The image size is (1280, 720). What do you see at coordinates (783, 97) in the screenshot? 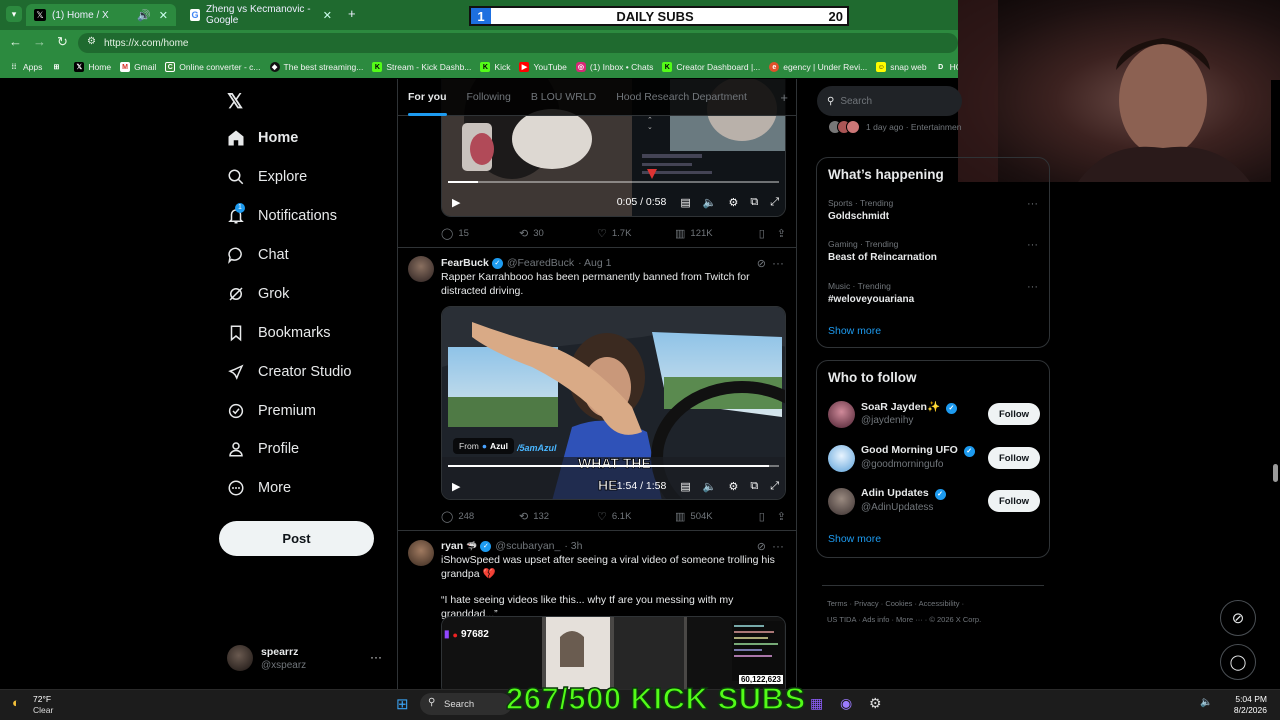
I see `add-tab-button: +` at bounding box center [783, 97].